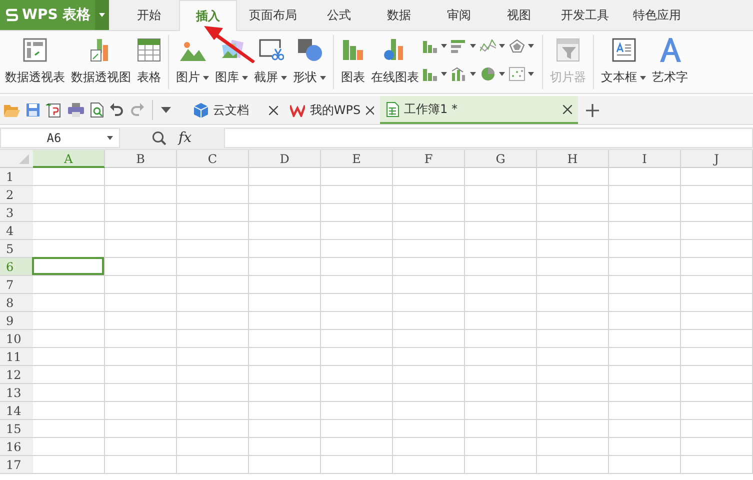  Describe the element at coordinates (54, 110) in the screenshot. I see `export-pdf-icon` at that location.